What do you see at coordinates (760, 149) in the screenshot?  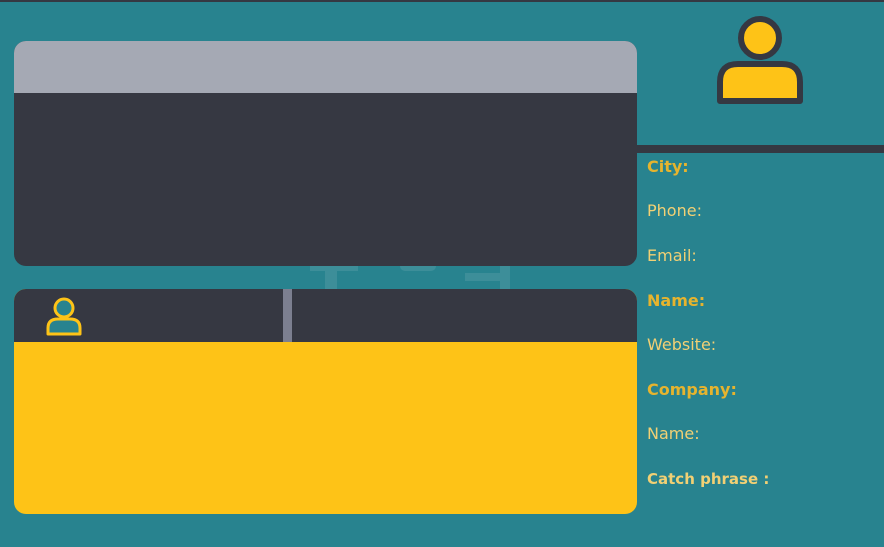 I see `sidebar-divider` at bounding box center [760, 149].